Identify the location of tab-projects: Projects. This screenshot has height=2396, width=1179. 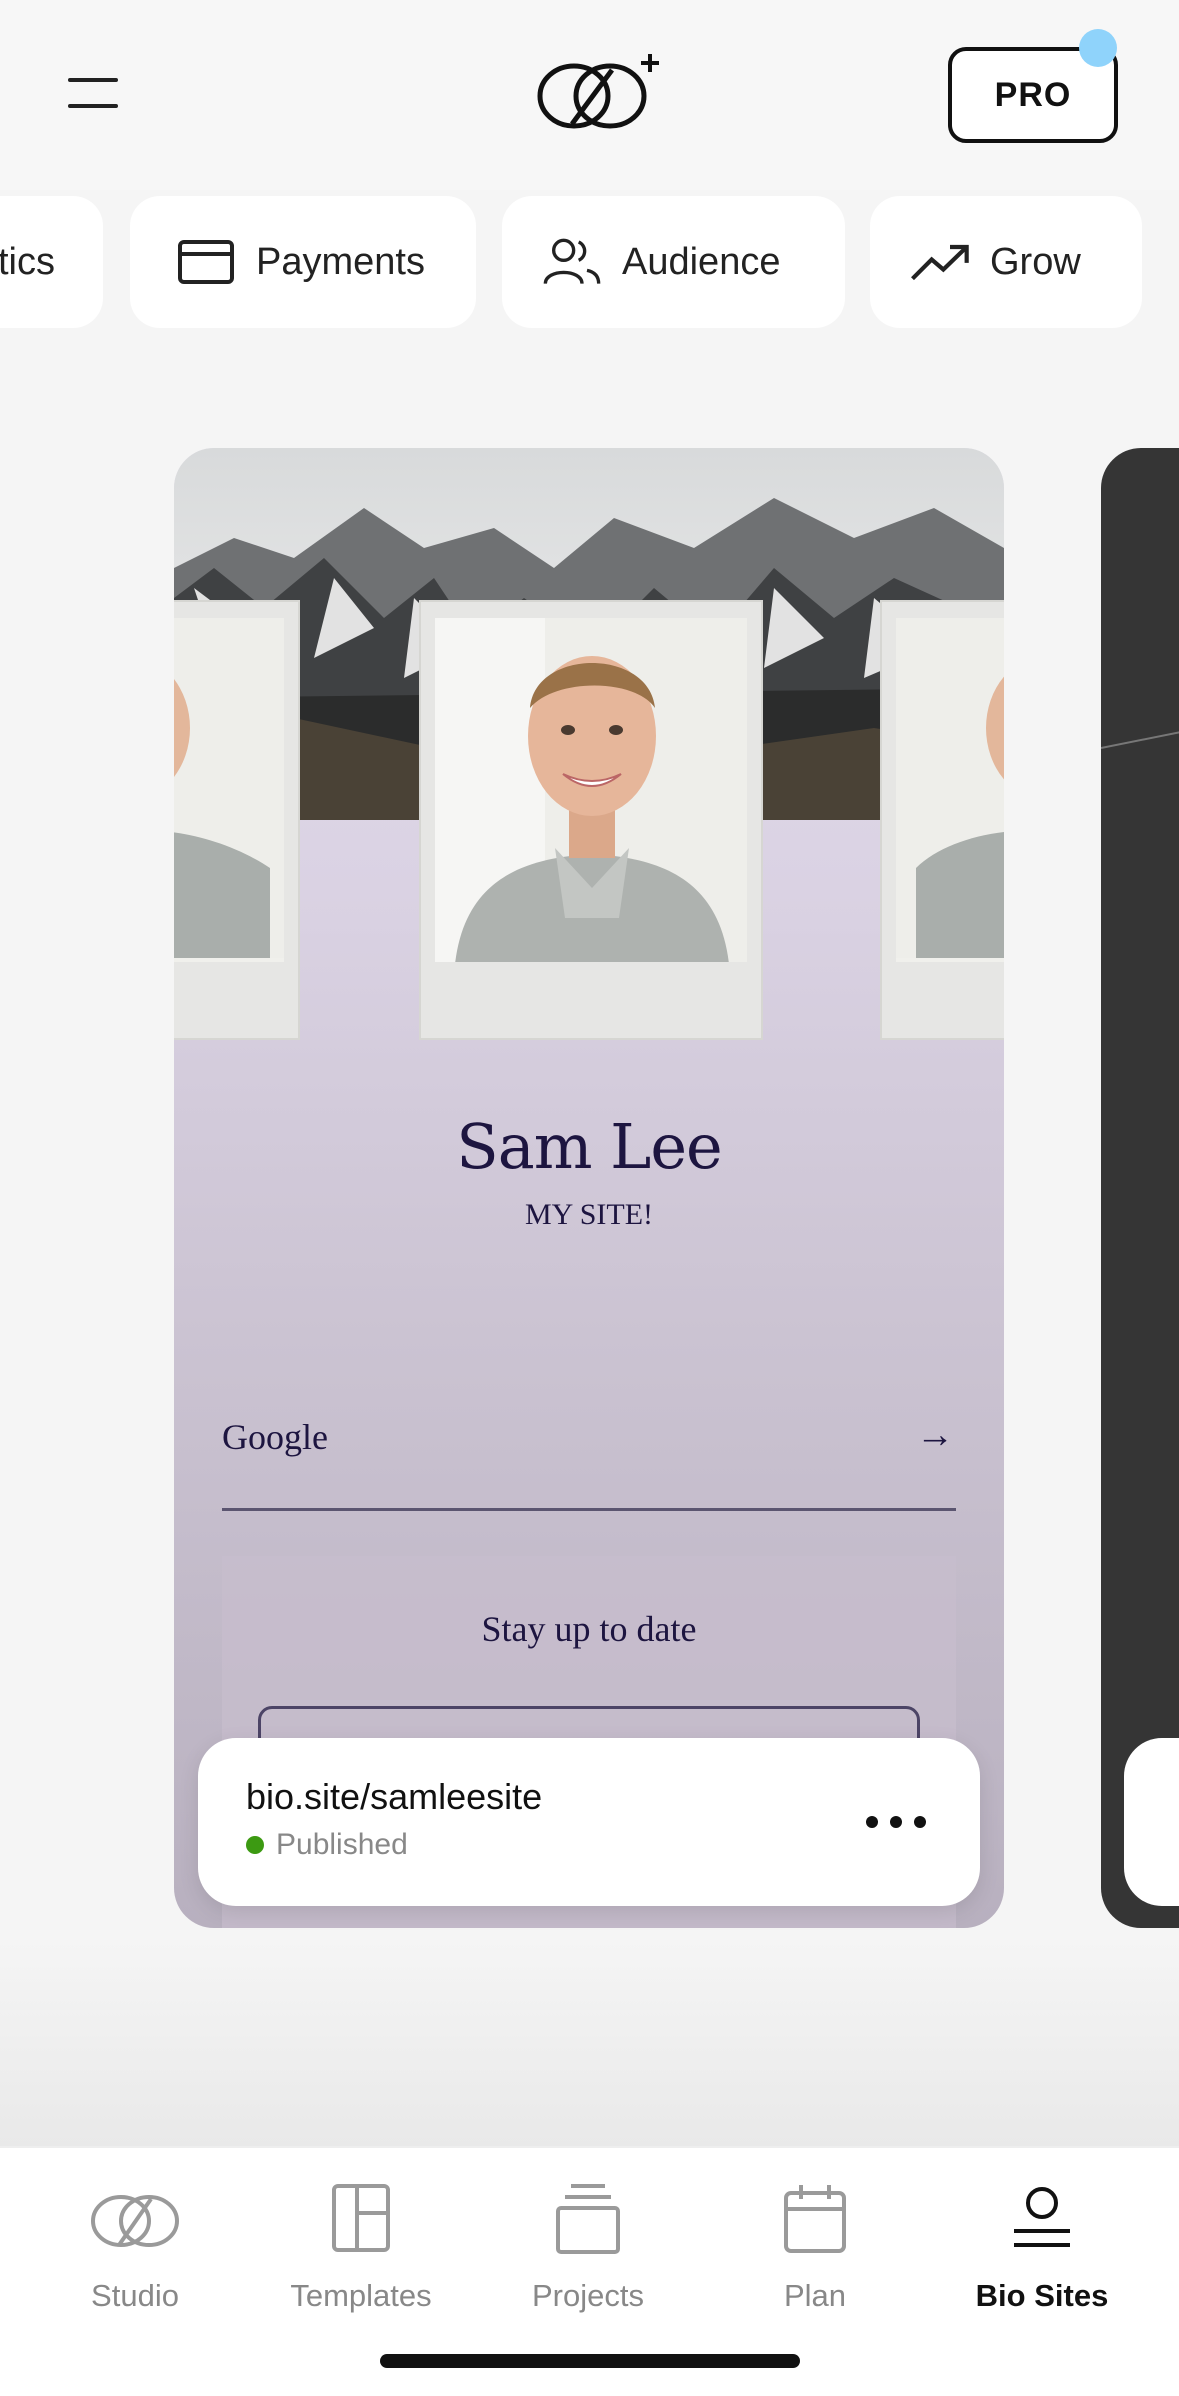
(588, 2248).